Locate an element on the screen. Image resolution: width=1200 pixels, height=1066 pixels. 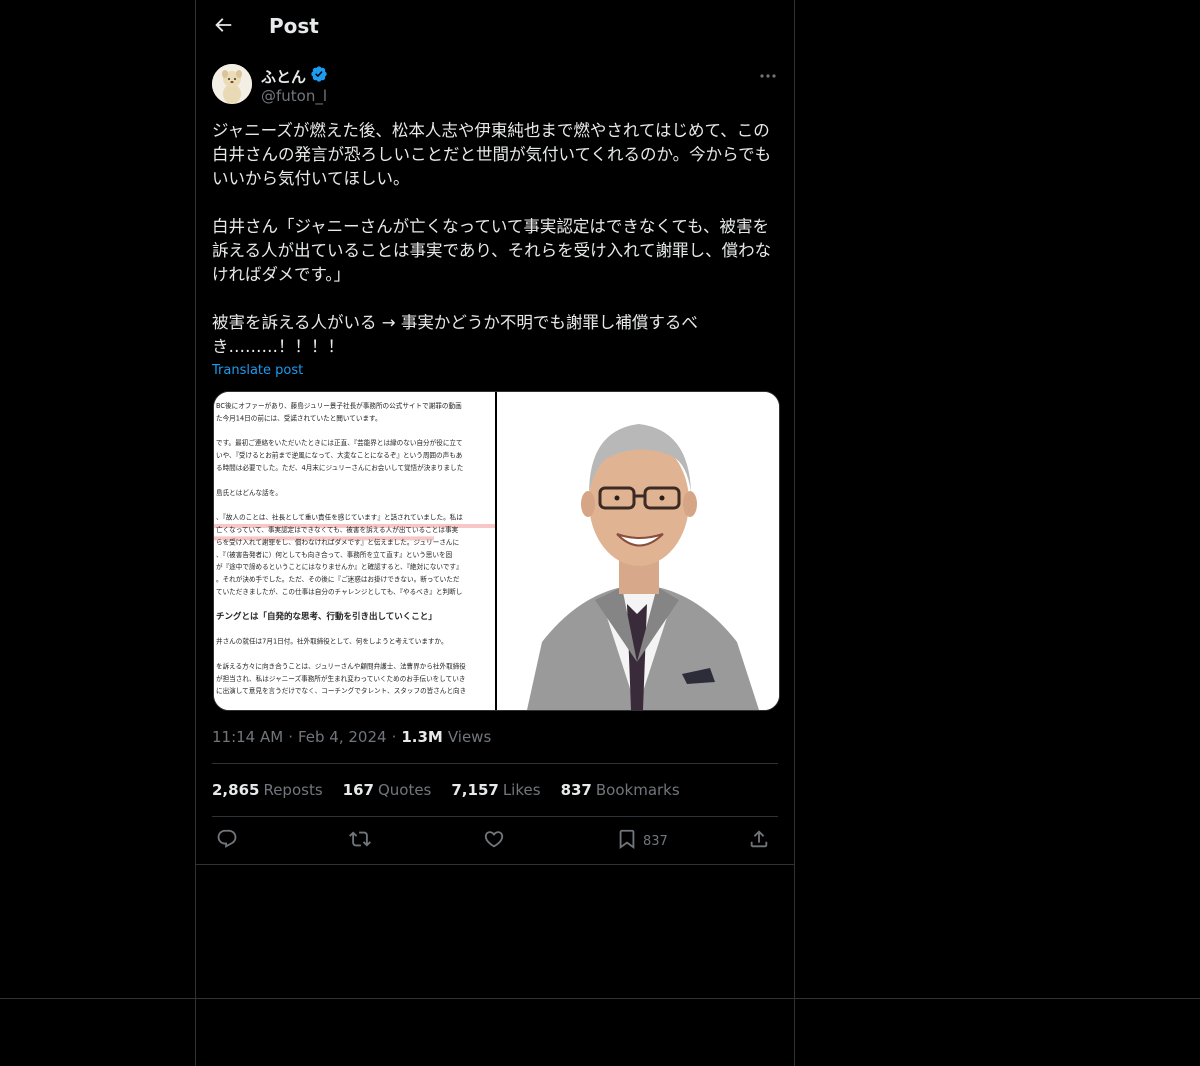
article-line: た今月14日の前には、受諾されていたと聞いています。 is located at coordinates (299, 417).